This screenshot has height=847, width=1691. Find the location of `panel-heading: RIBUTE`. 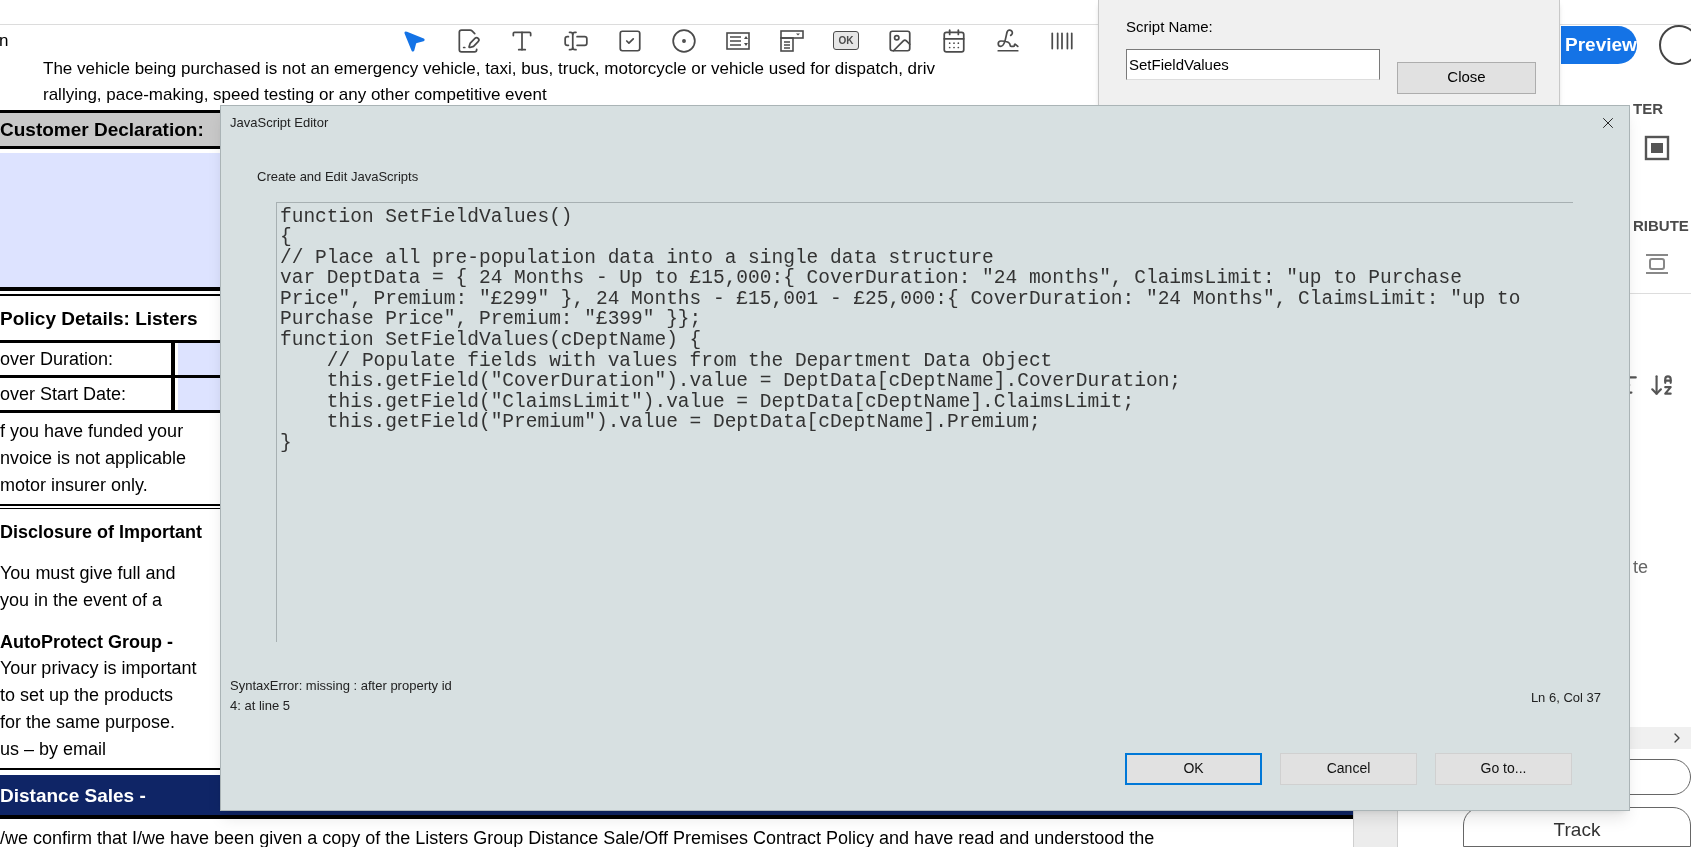

panel-heading: RIBUTE is located at coordinates (1661, 225).